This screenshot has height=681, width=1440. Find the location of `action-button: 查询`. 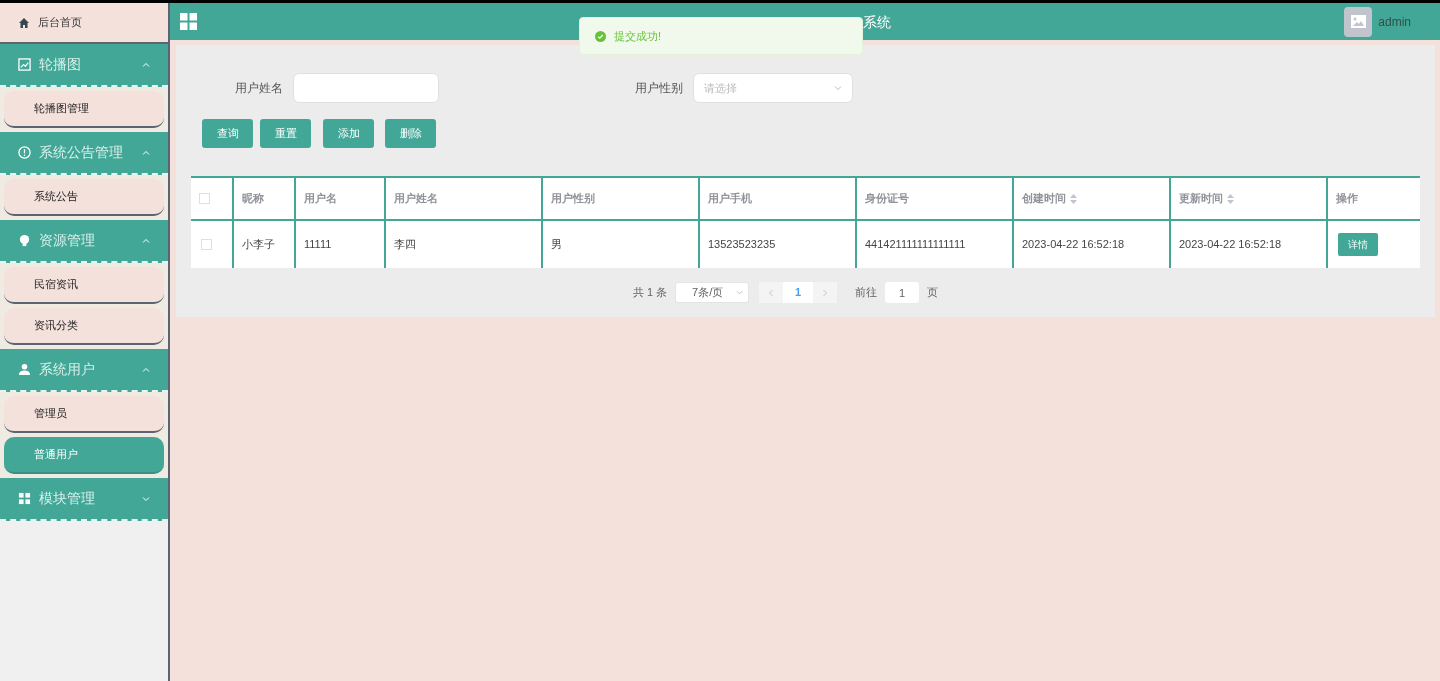

action-button: 查询 is located at coordinates (227, 133).